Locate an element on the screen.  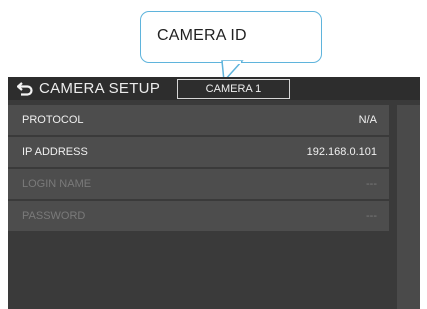
setting-row-login-name: LOGIN NAME --- is located at coordinates (198, 184).